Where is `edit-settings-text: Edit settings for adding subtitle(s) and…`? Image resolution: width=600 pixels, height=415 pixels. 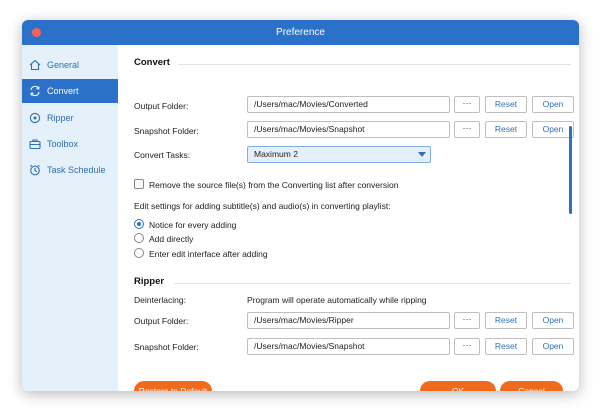
edit-settings-text: Edit settings for adding subtitle(s) and… is located at coordinates (262, 206).